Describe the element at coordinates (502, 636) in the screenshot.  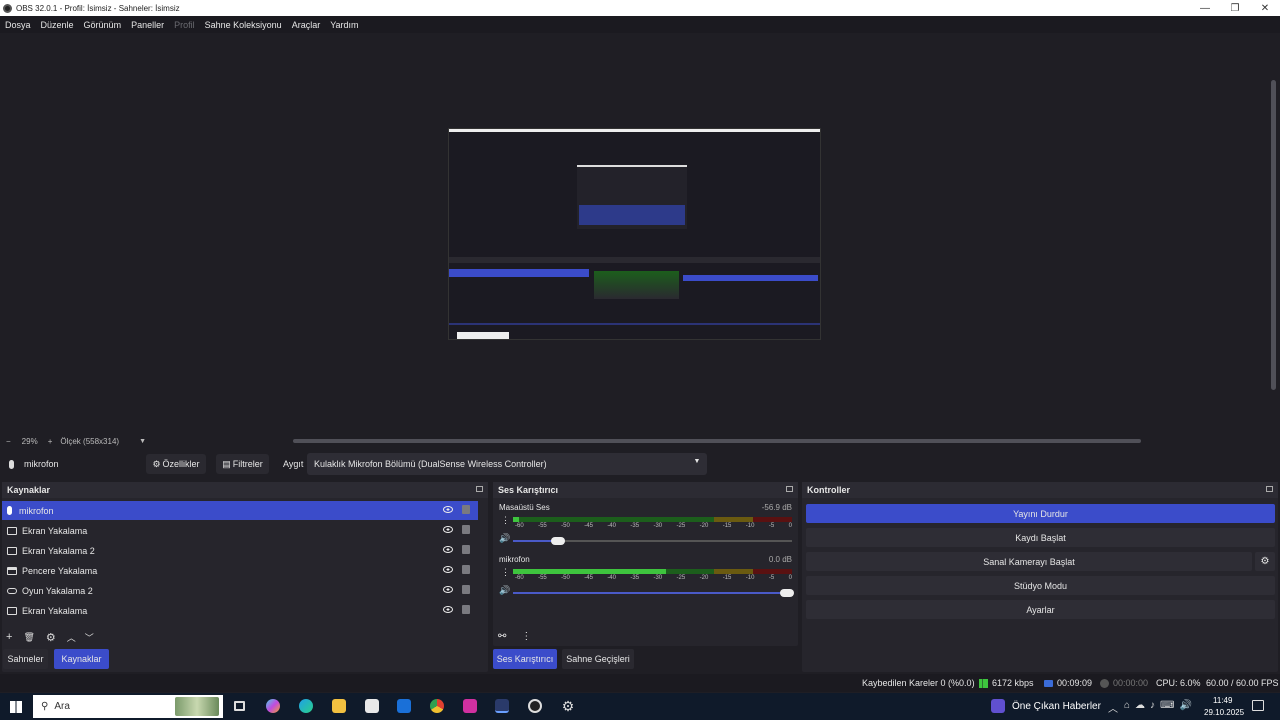
I see `link-icon: ⚯` at that location.